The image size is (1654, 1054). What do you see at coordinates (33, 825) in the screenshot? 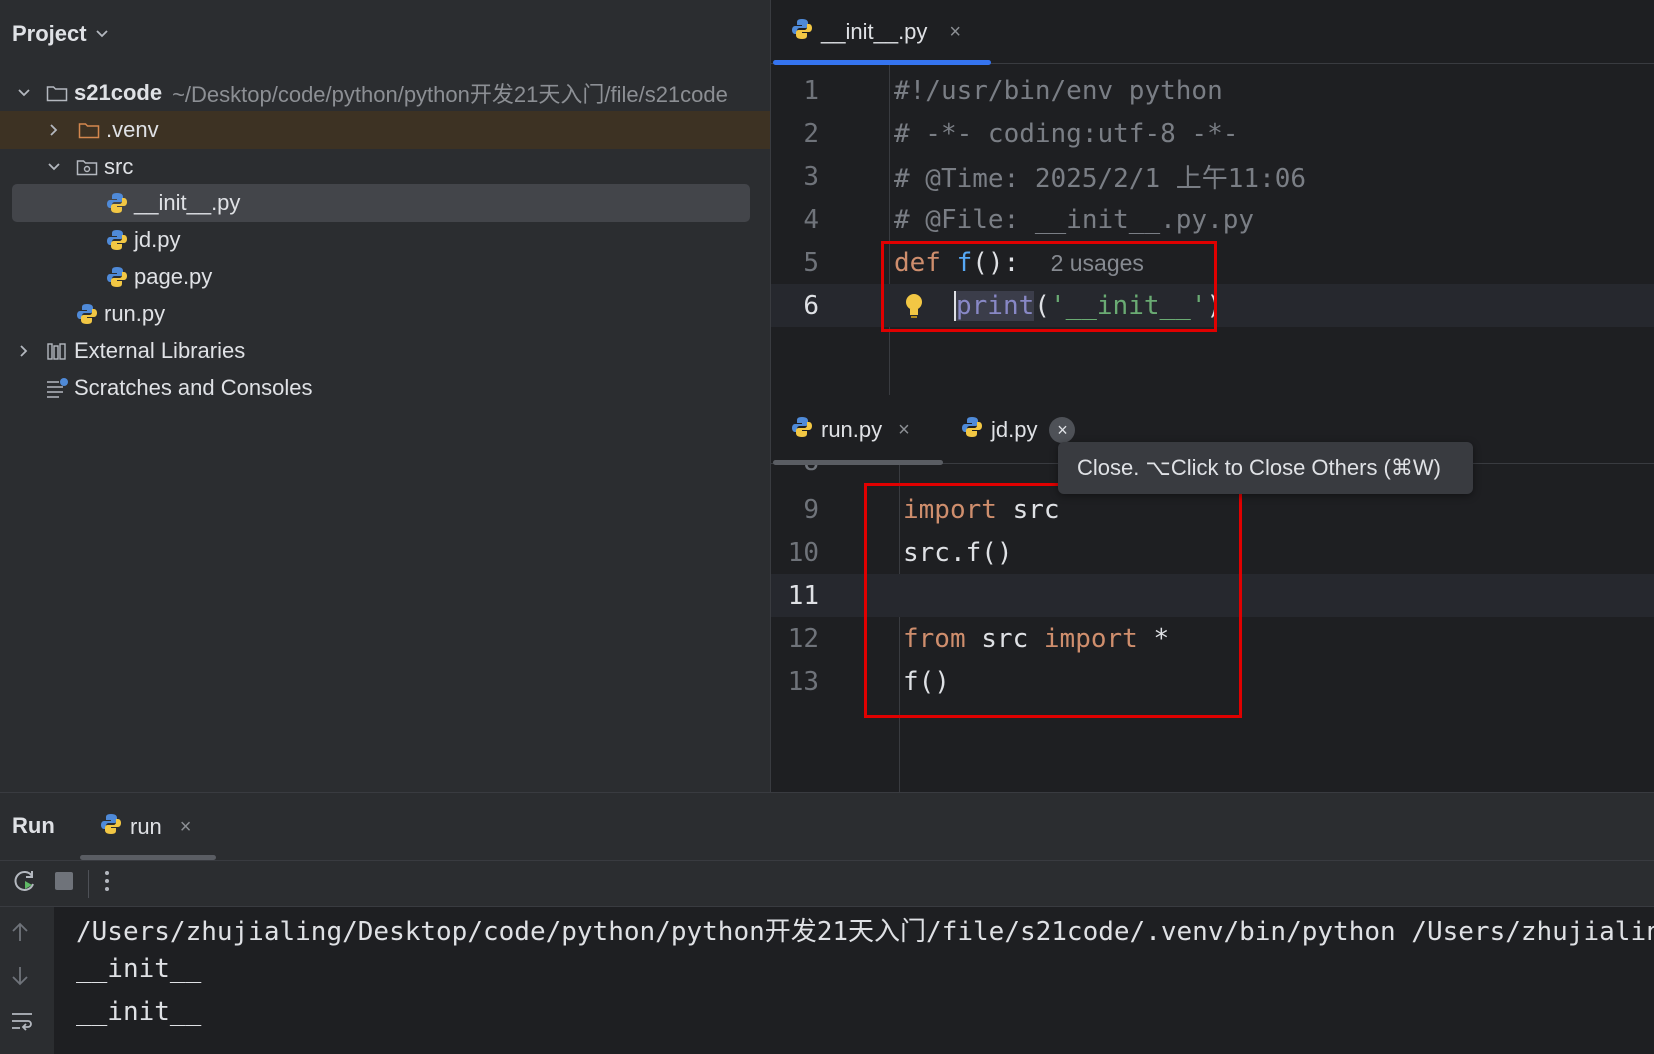
I see `run-panel-title: Run` at bounding box center [33, 825].